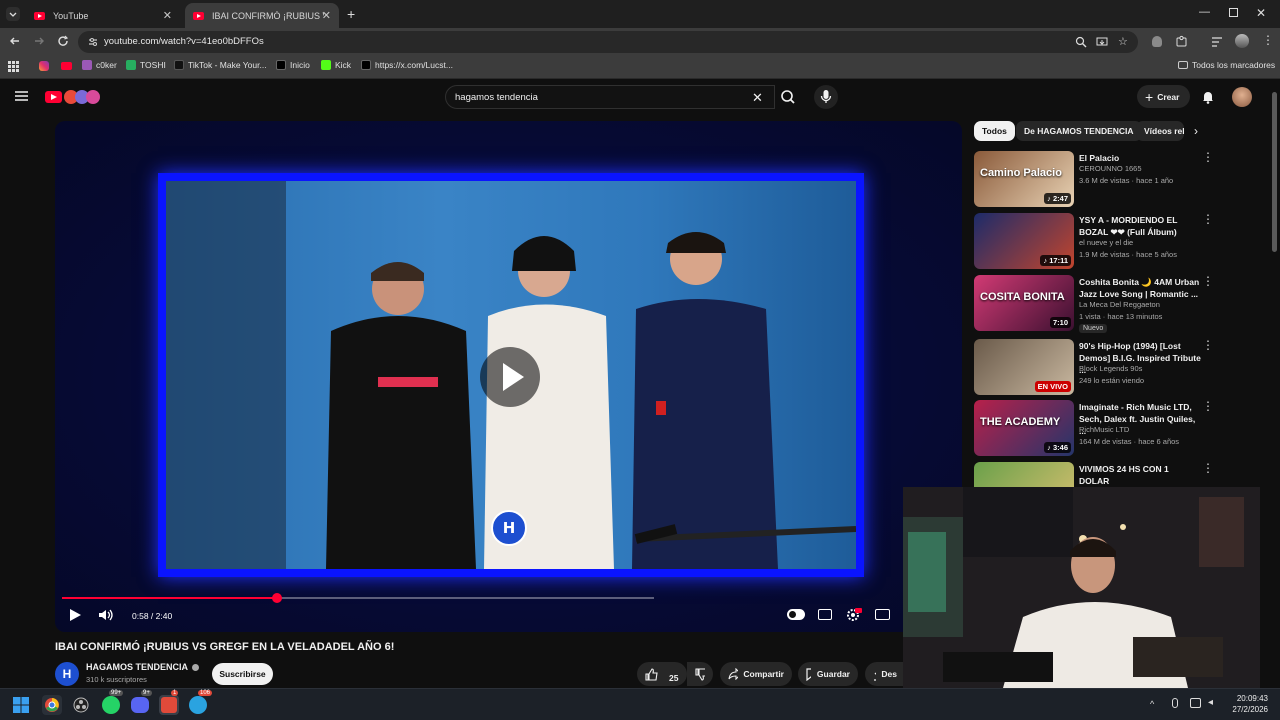 The width and height of the screenshot is (1280, 720). What do you see at coordinates (1208, 96) in the screenshot?
I see `notifications-bell-icon` at bounding box center [1208, 96].